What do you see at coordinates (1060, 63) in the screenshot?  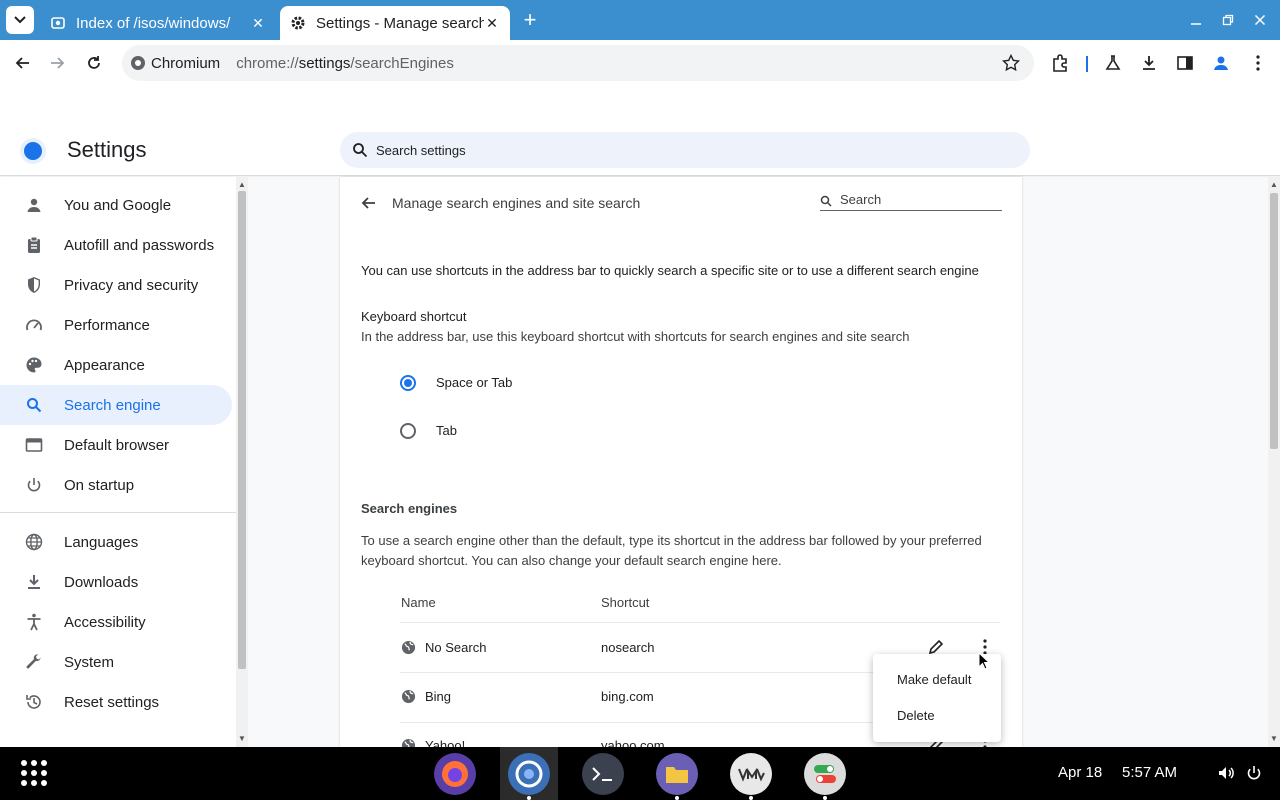 I see `extensions-icon` at bounding box center [1060, 63].